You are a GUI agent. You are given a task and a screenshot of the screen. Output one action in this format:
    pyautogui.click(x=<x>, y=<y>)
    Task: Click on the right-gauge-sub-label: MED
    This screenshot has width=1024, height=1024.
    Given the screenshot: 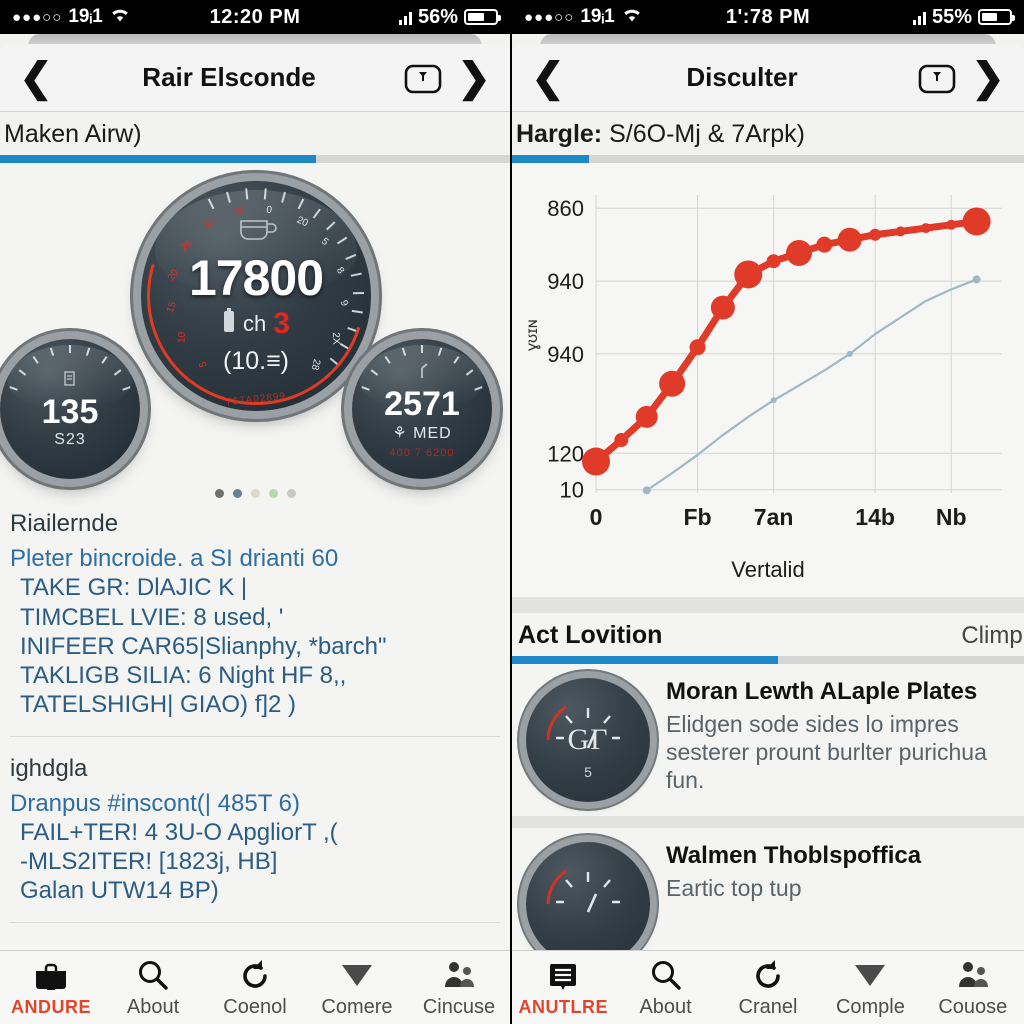 What is the action you would take?
    pyautogui.click(x=432, y=433)
    